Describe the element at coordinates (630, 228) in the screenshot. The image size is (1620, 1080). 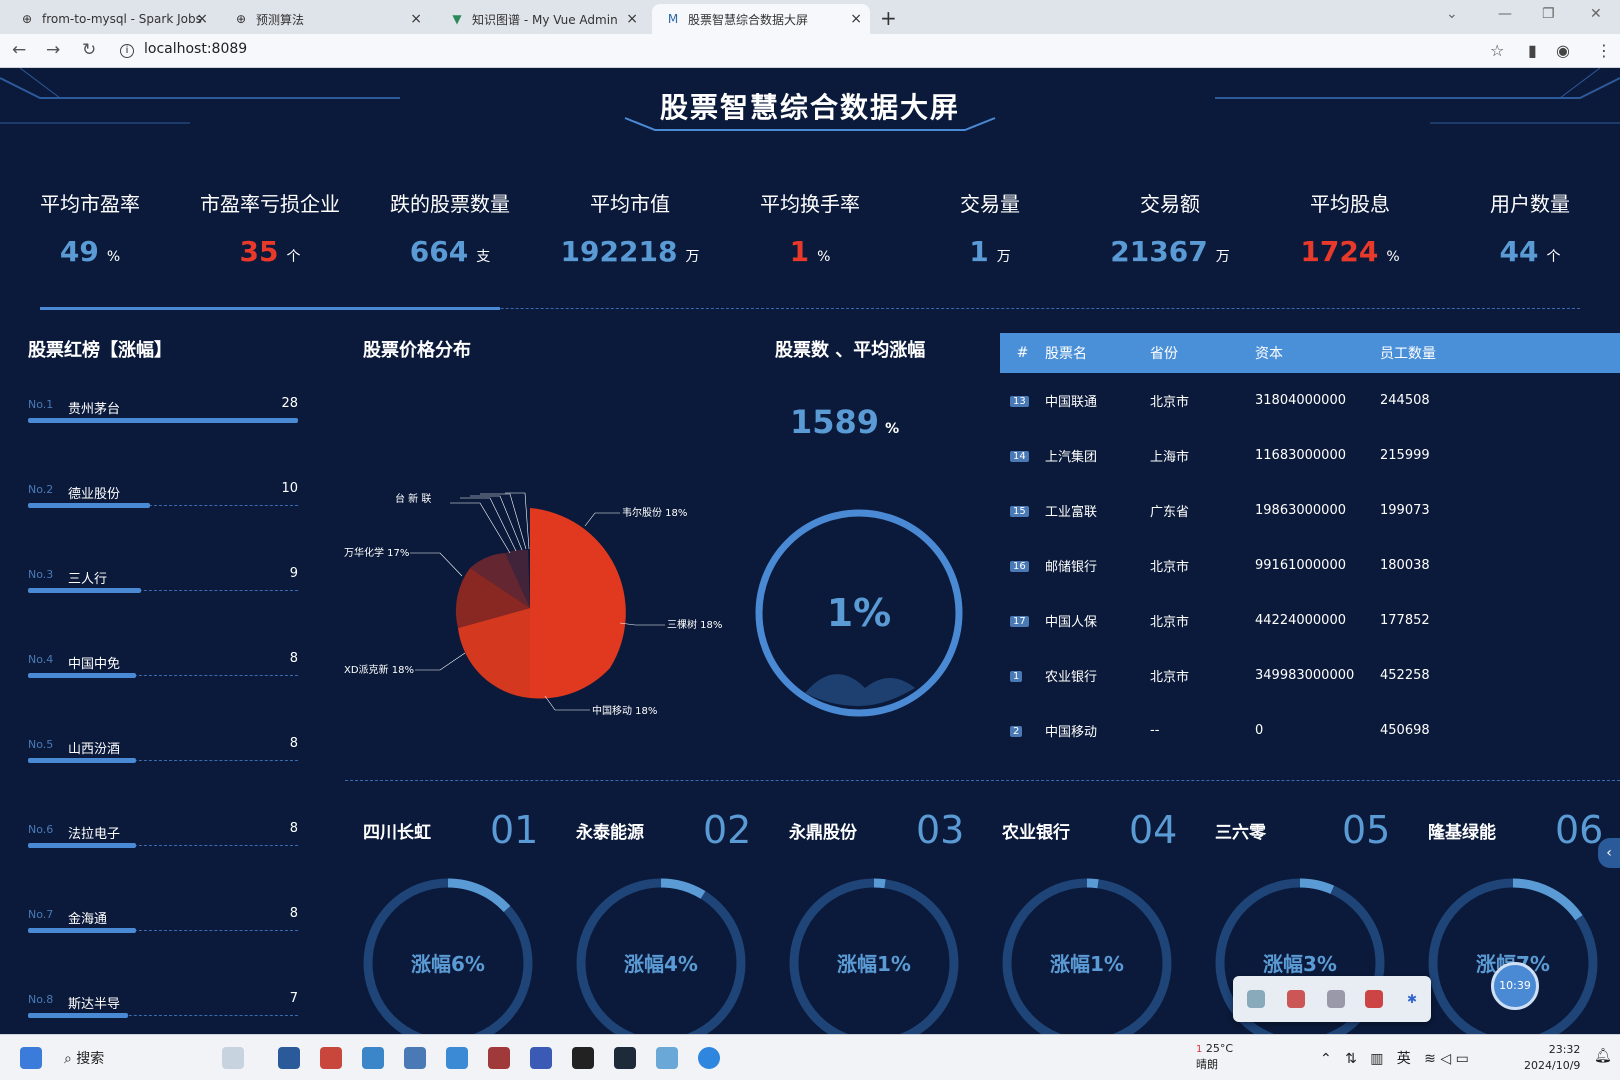
I see `stat-card: 平均市值 192218 万` at that location.